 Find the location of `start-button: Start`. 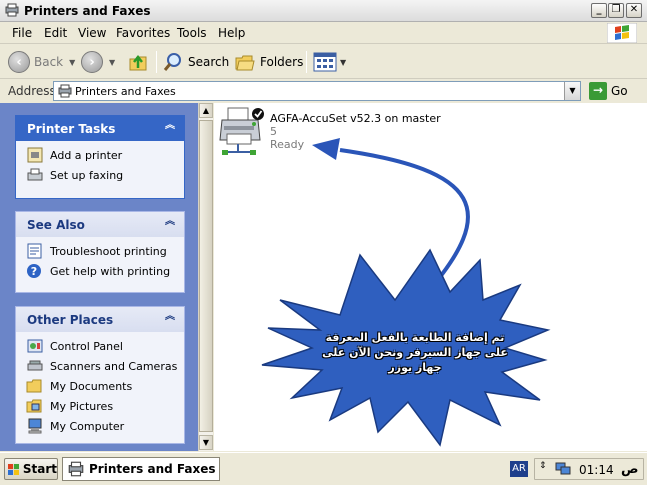

start-button: Start is located at coordinates (31, 469).